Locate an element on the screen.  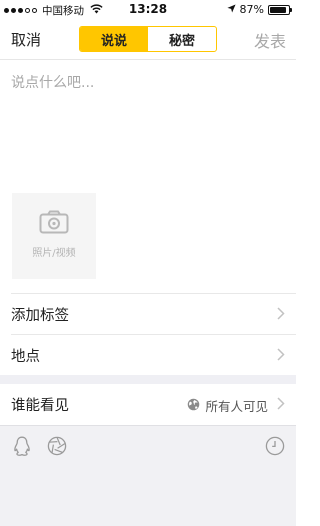
visibility-value: 所有人可见 is located at coordinates (227, 405).